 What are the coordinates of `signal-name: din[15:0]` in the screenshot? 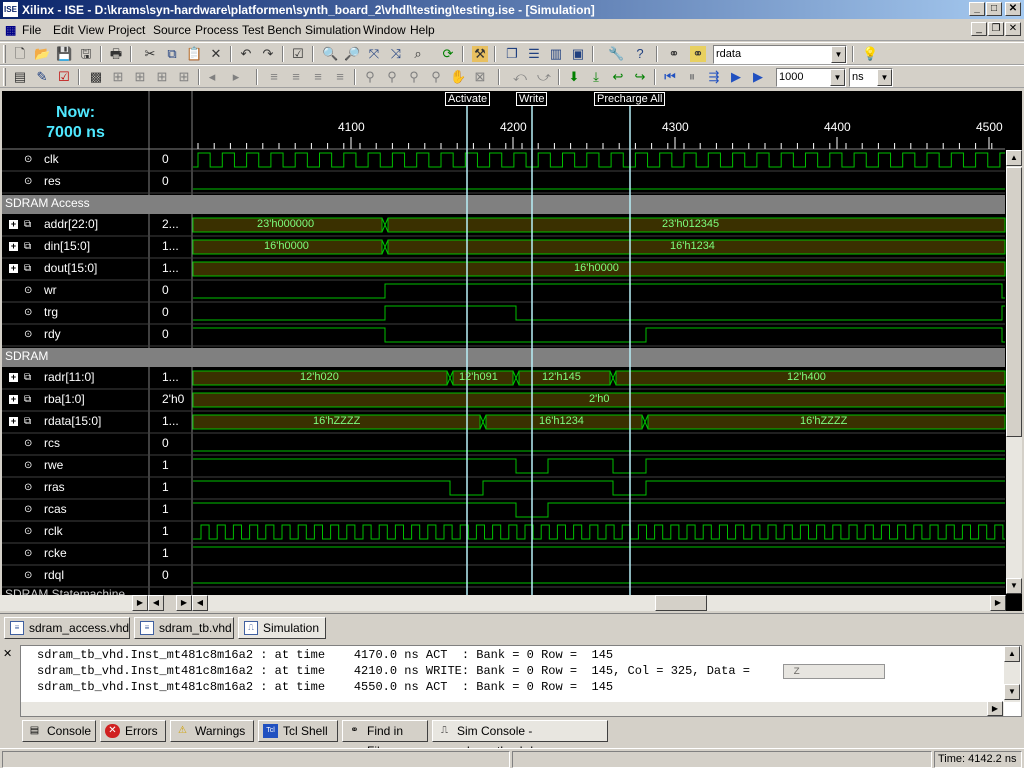 It's located at (67, 246).